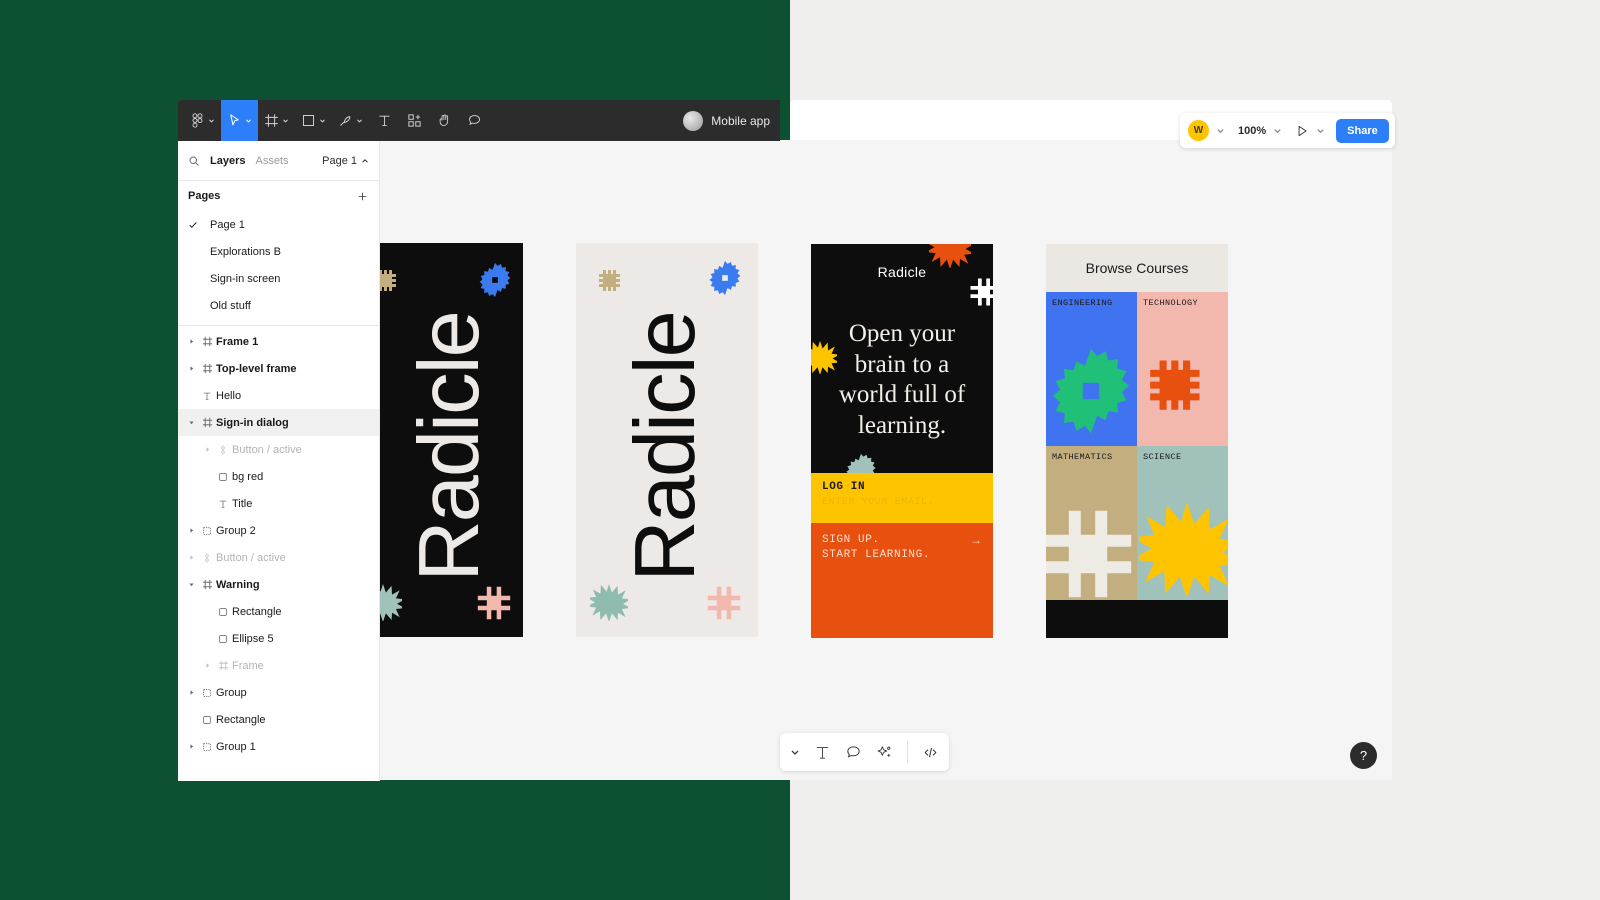 The width and height of the screenshot is (1600, 900). Describe the element at coordinates (278, 746) in the screenshot. I see `layer-row: Group 1` at that location.